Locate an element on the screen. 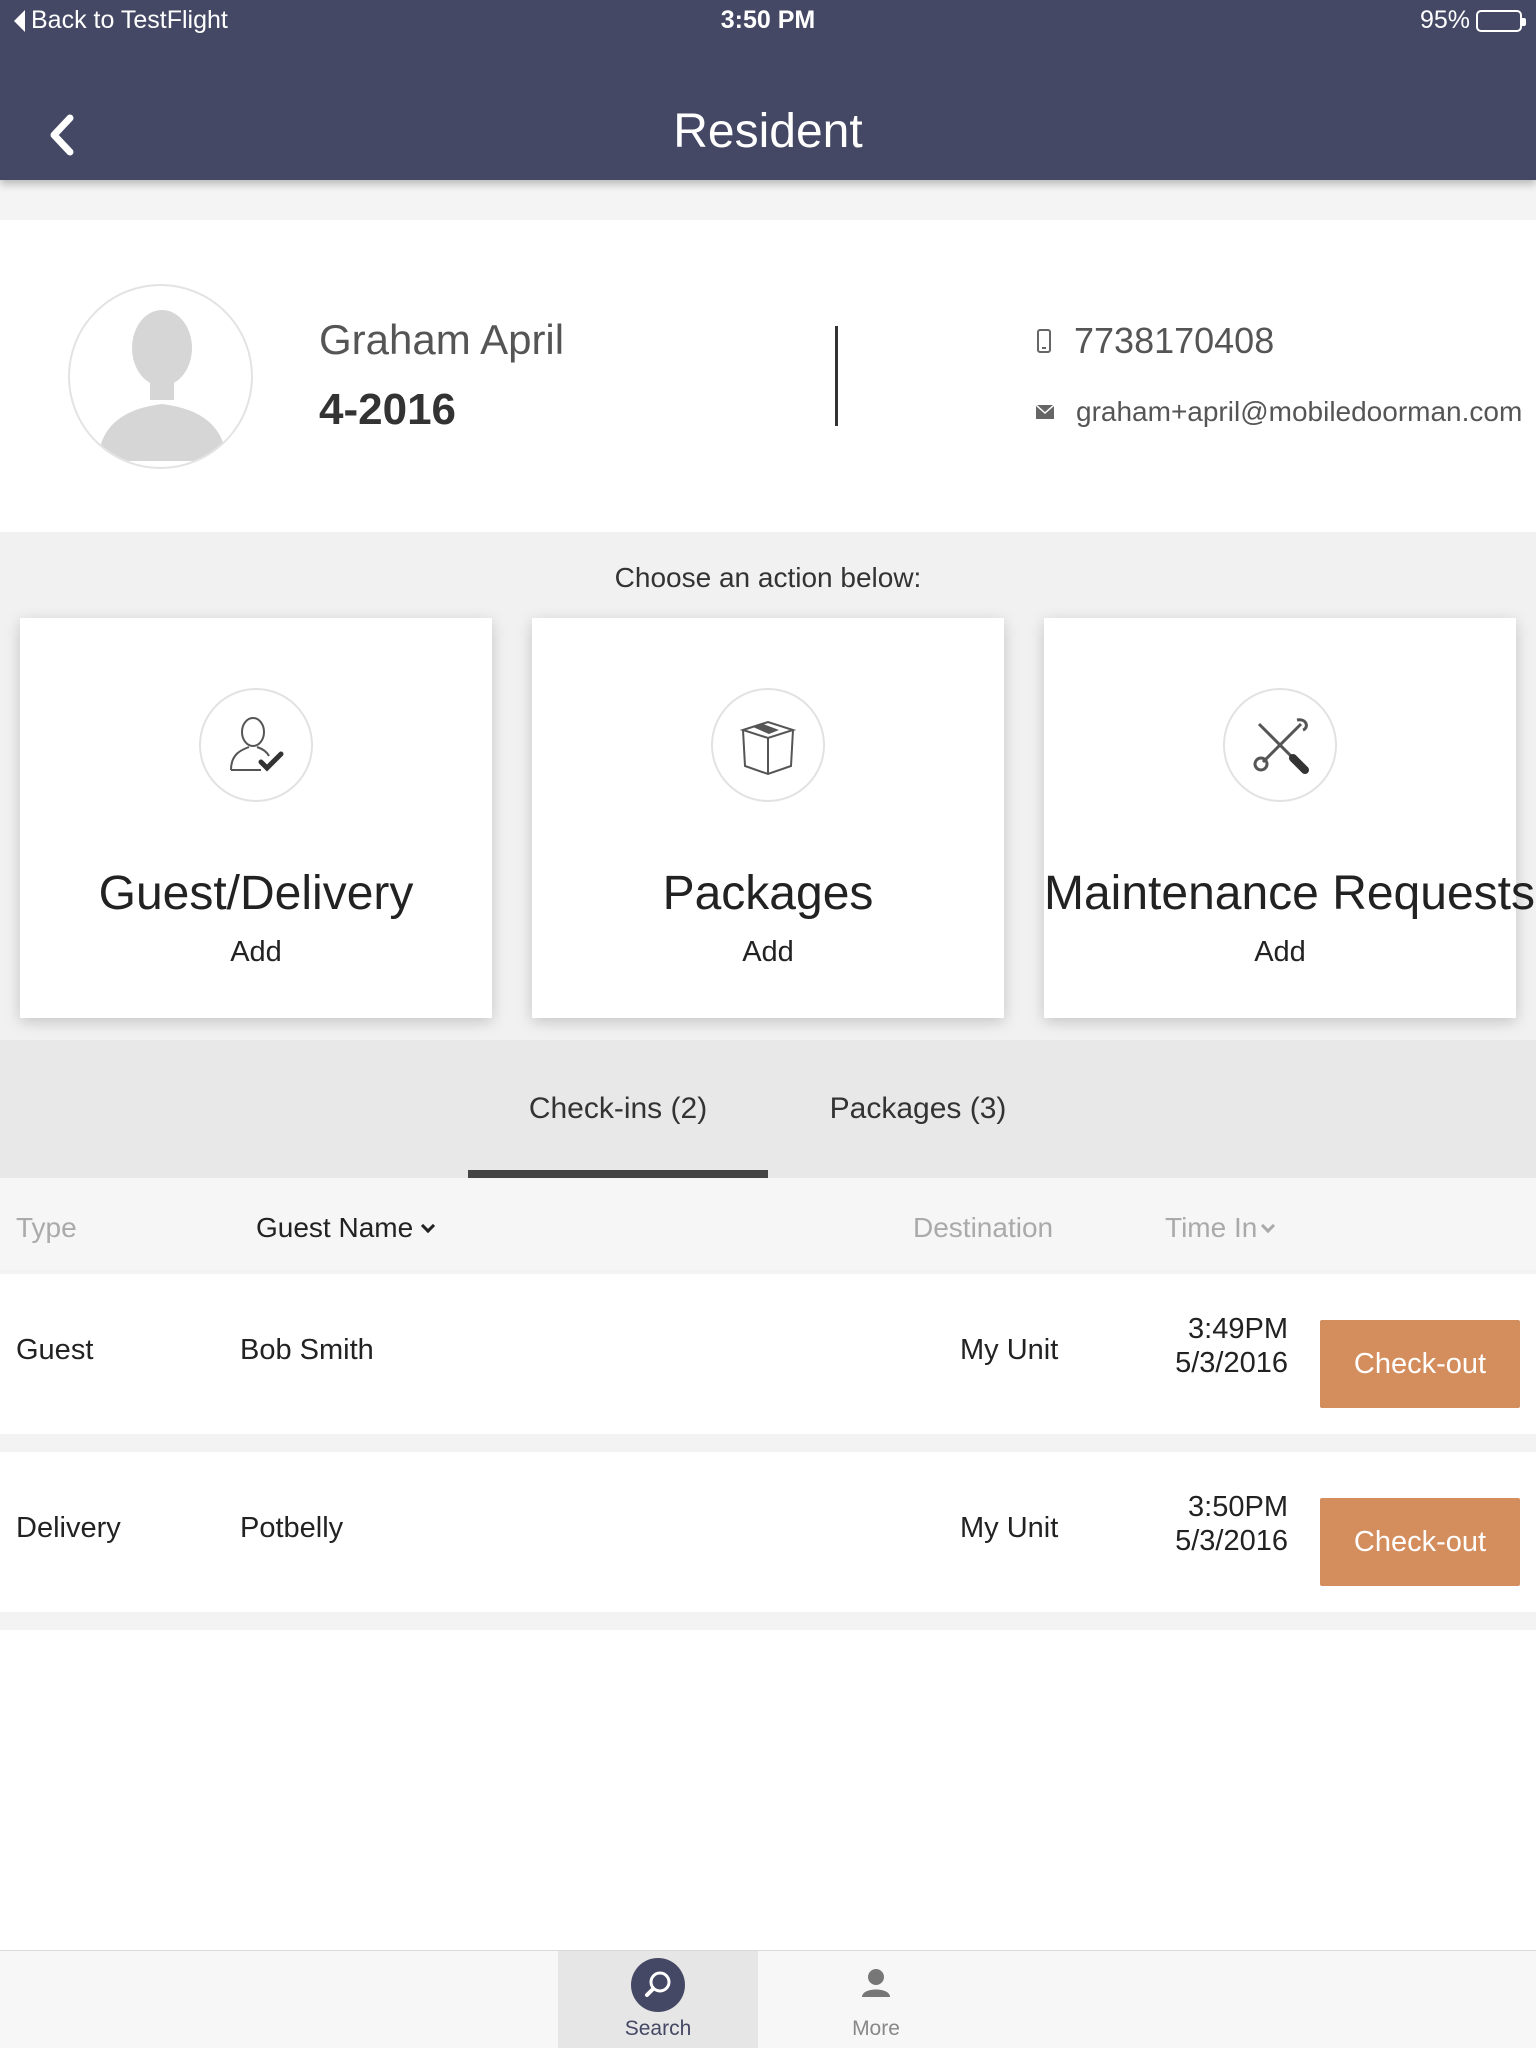 This screenshot has height=2048, width=1536. column-destination: Destination is located at coordinates (983, 1228).